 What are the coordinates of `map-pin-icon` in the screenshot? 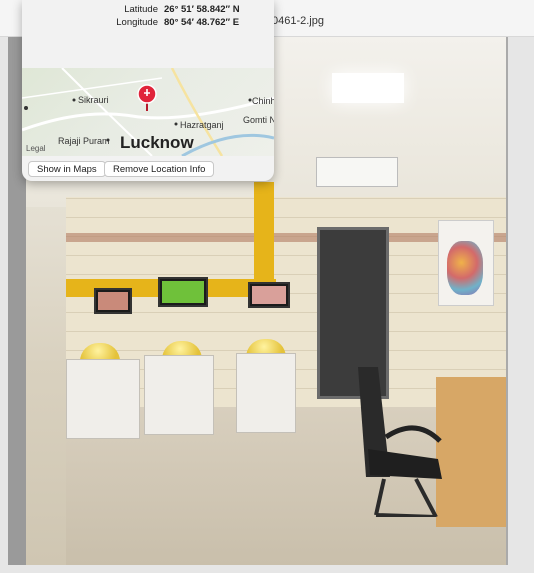 It's located at (147, 97).